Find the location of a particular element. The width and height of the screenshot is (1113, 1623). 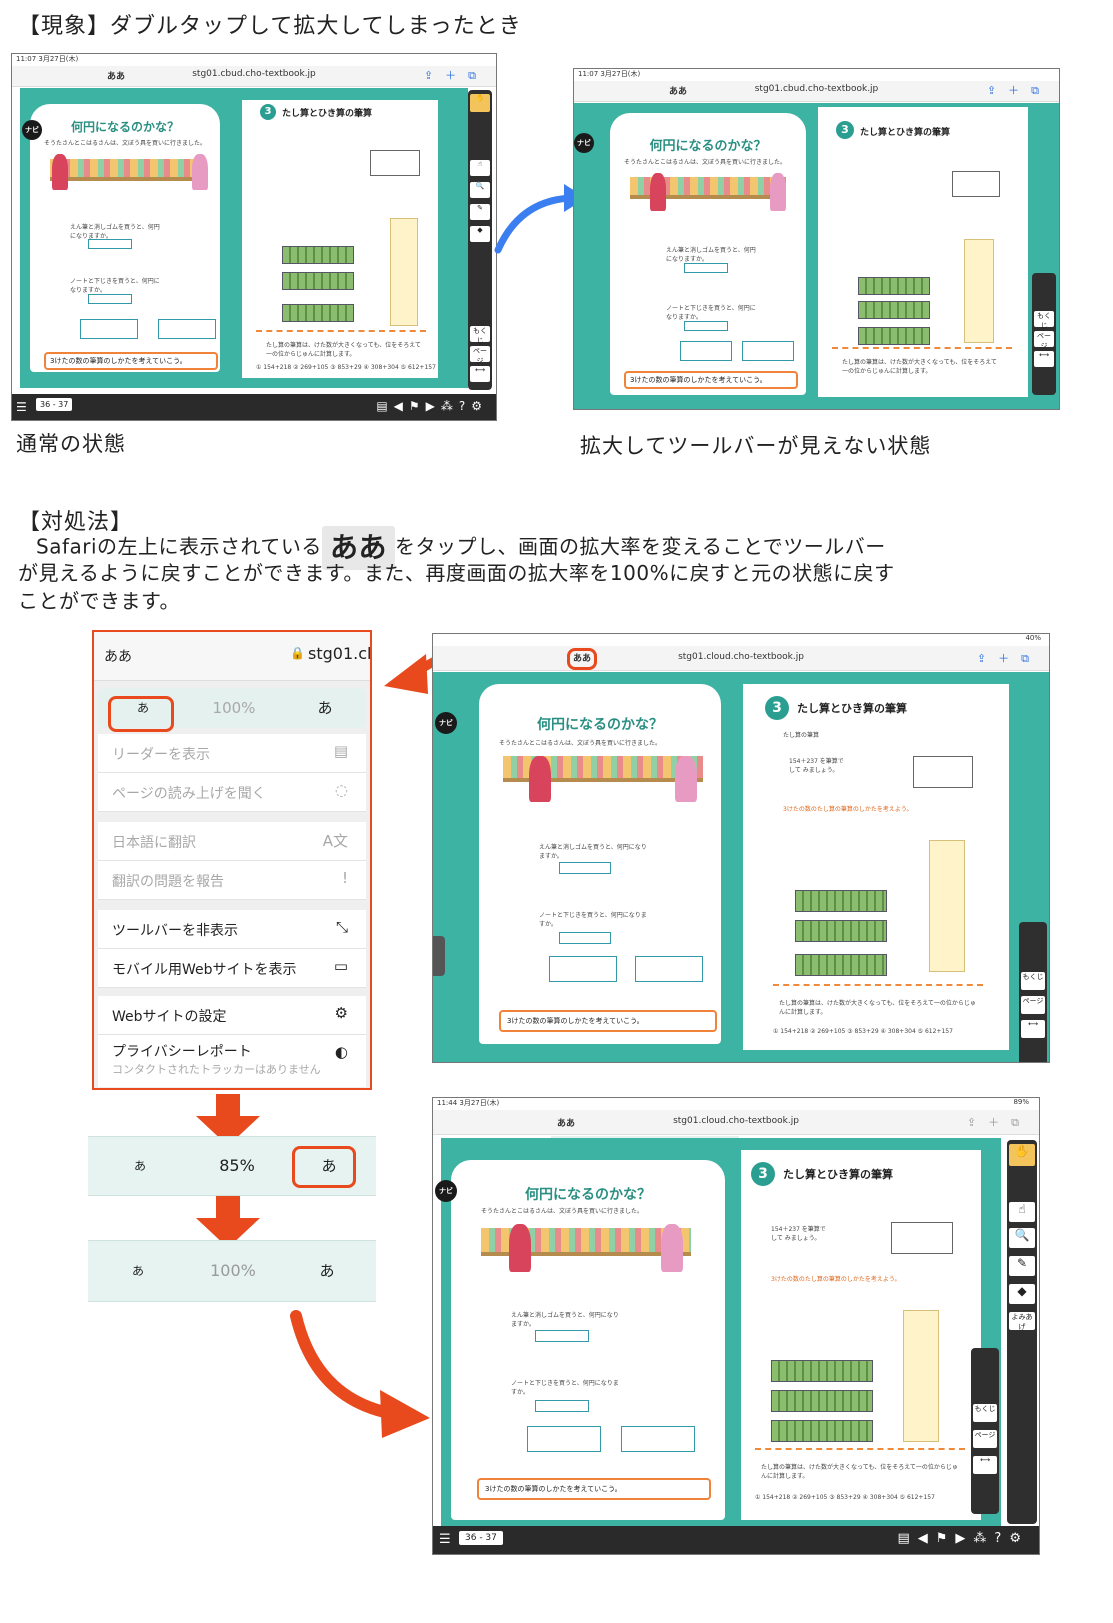

section1-heading: 【現象】ダブルタップして拡大してしまったとき is located at coordinates (270, 26).